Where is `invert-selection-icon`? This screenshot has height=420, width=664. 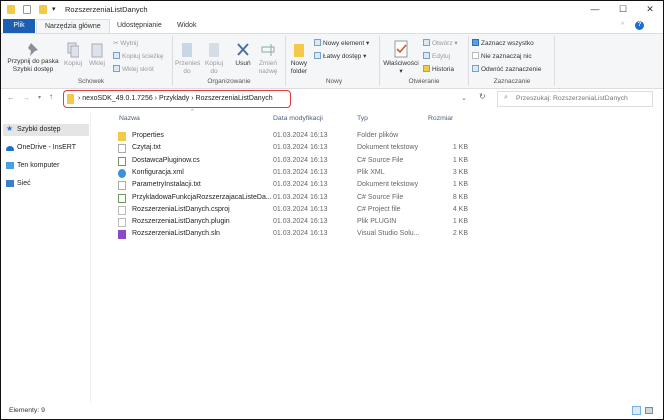 invert-selection-icon is located at coordinates (475, 68).